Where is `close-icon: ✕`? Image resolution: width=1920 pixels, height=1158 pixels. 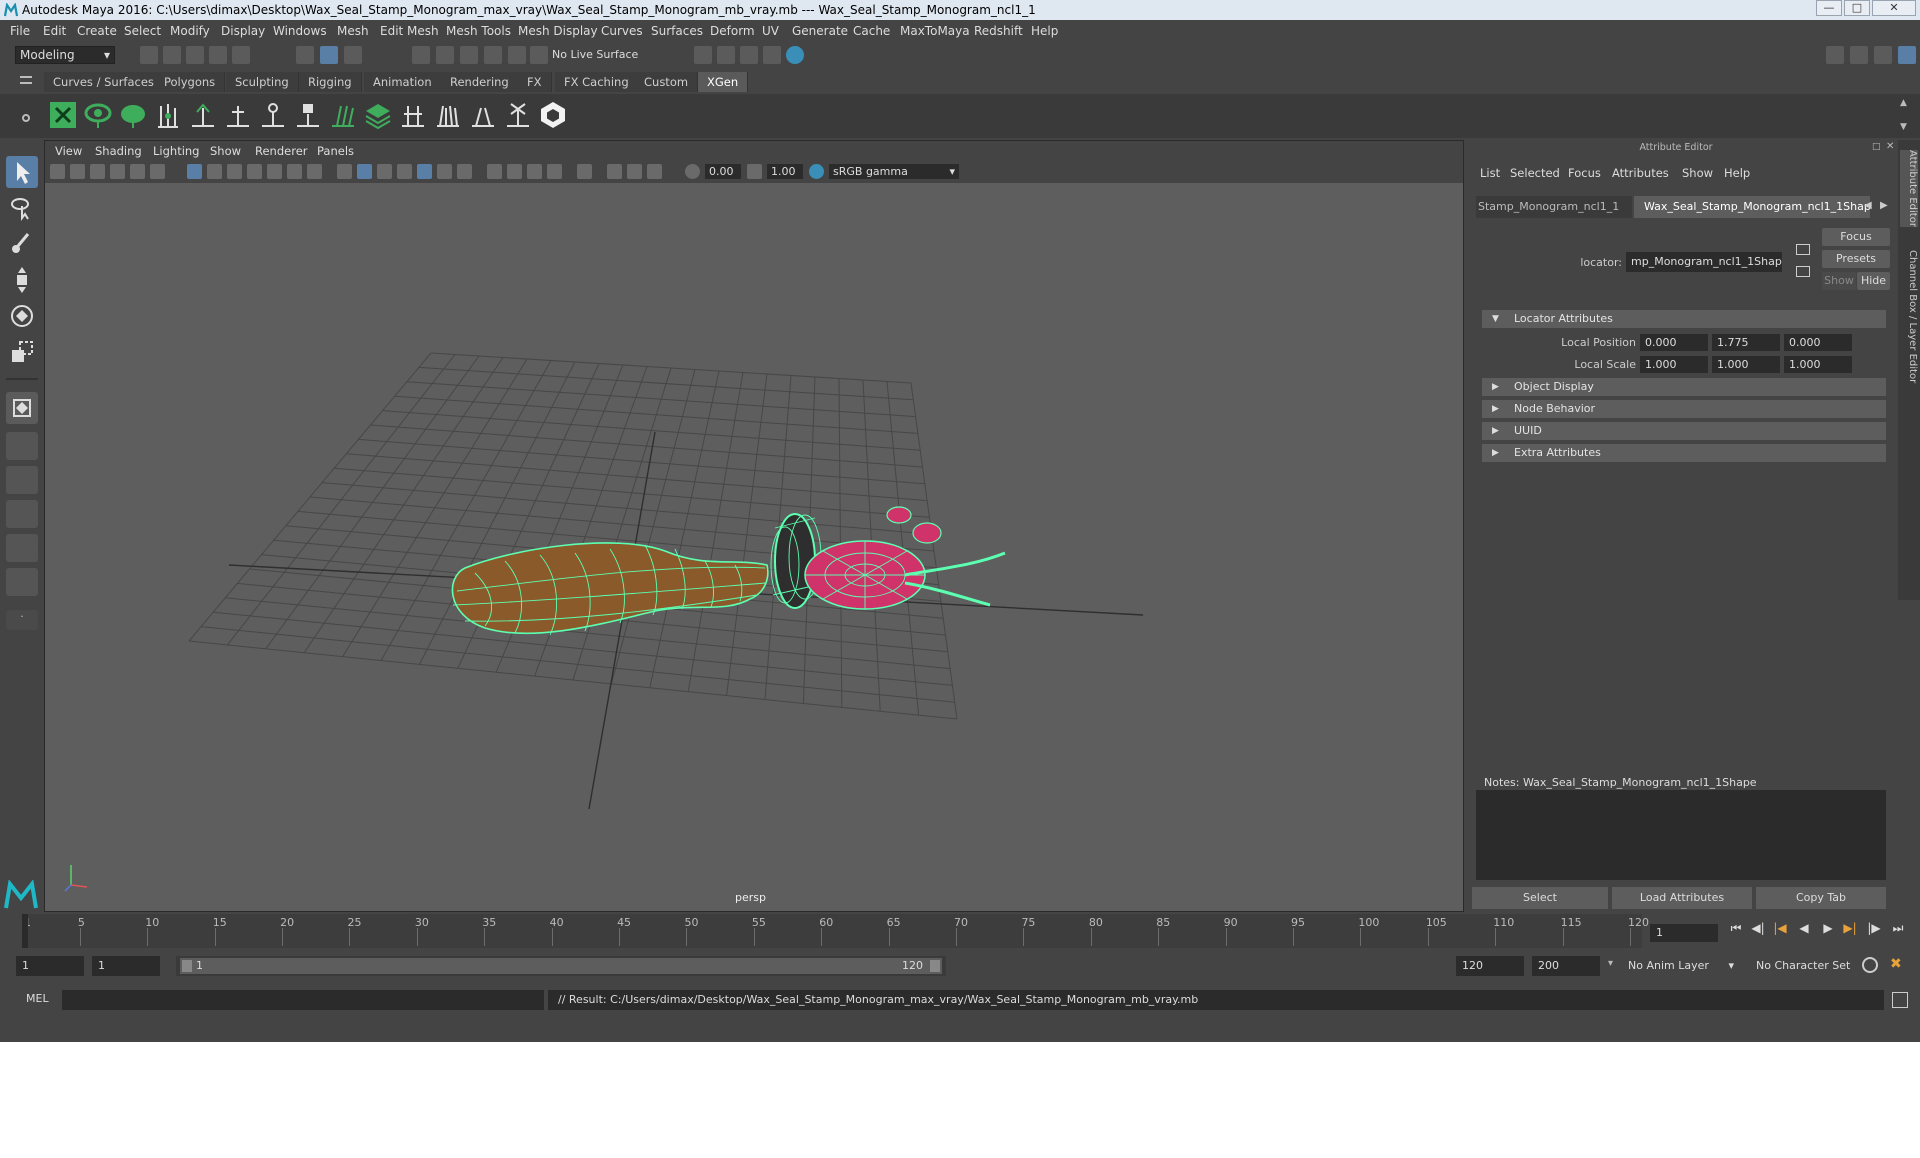 close-icon: ✕ is located at coordinates (1894, 8).